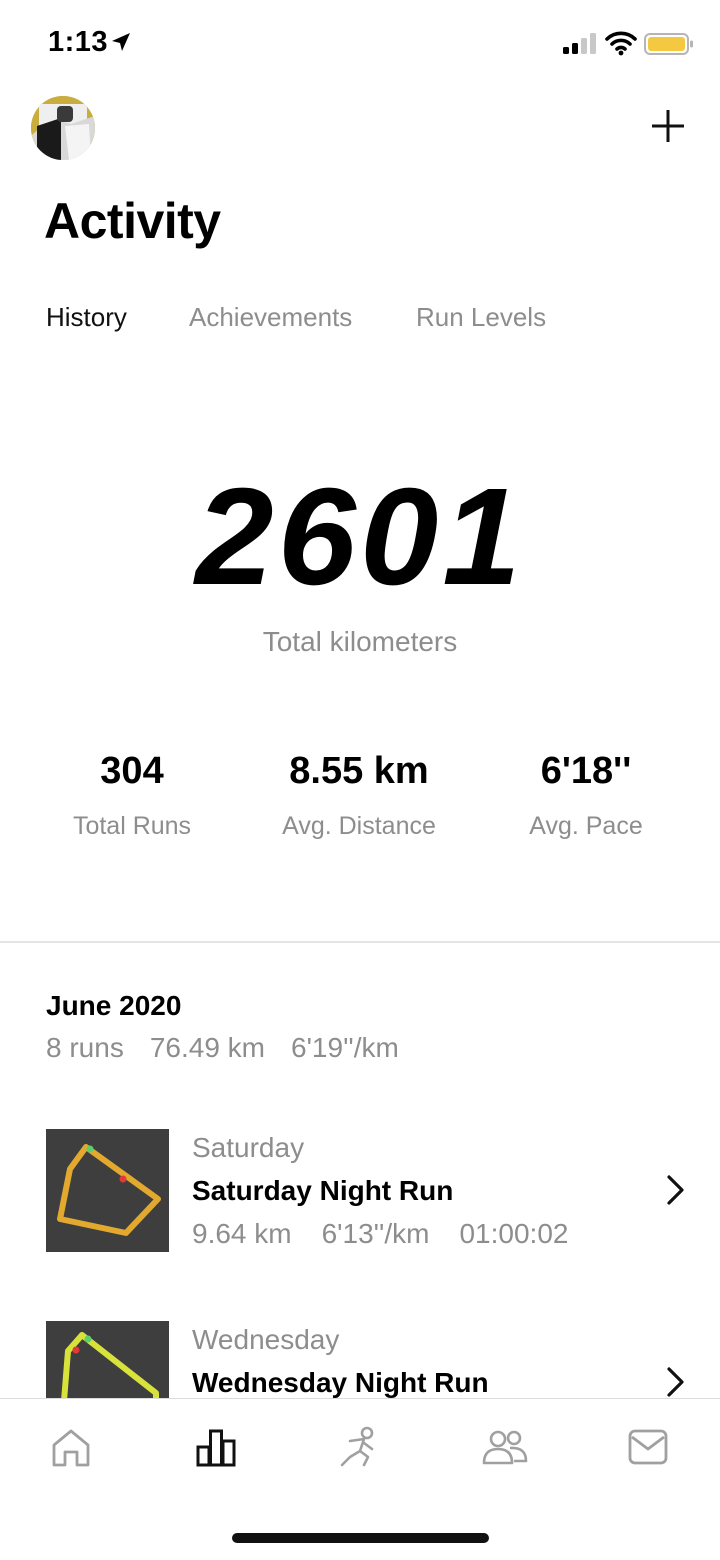  Describe the element at coordinates (648, 1447) in the screenshot. I see `inbox-icon` at that location.